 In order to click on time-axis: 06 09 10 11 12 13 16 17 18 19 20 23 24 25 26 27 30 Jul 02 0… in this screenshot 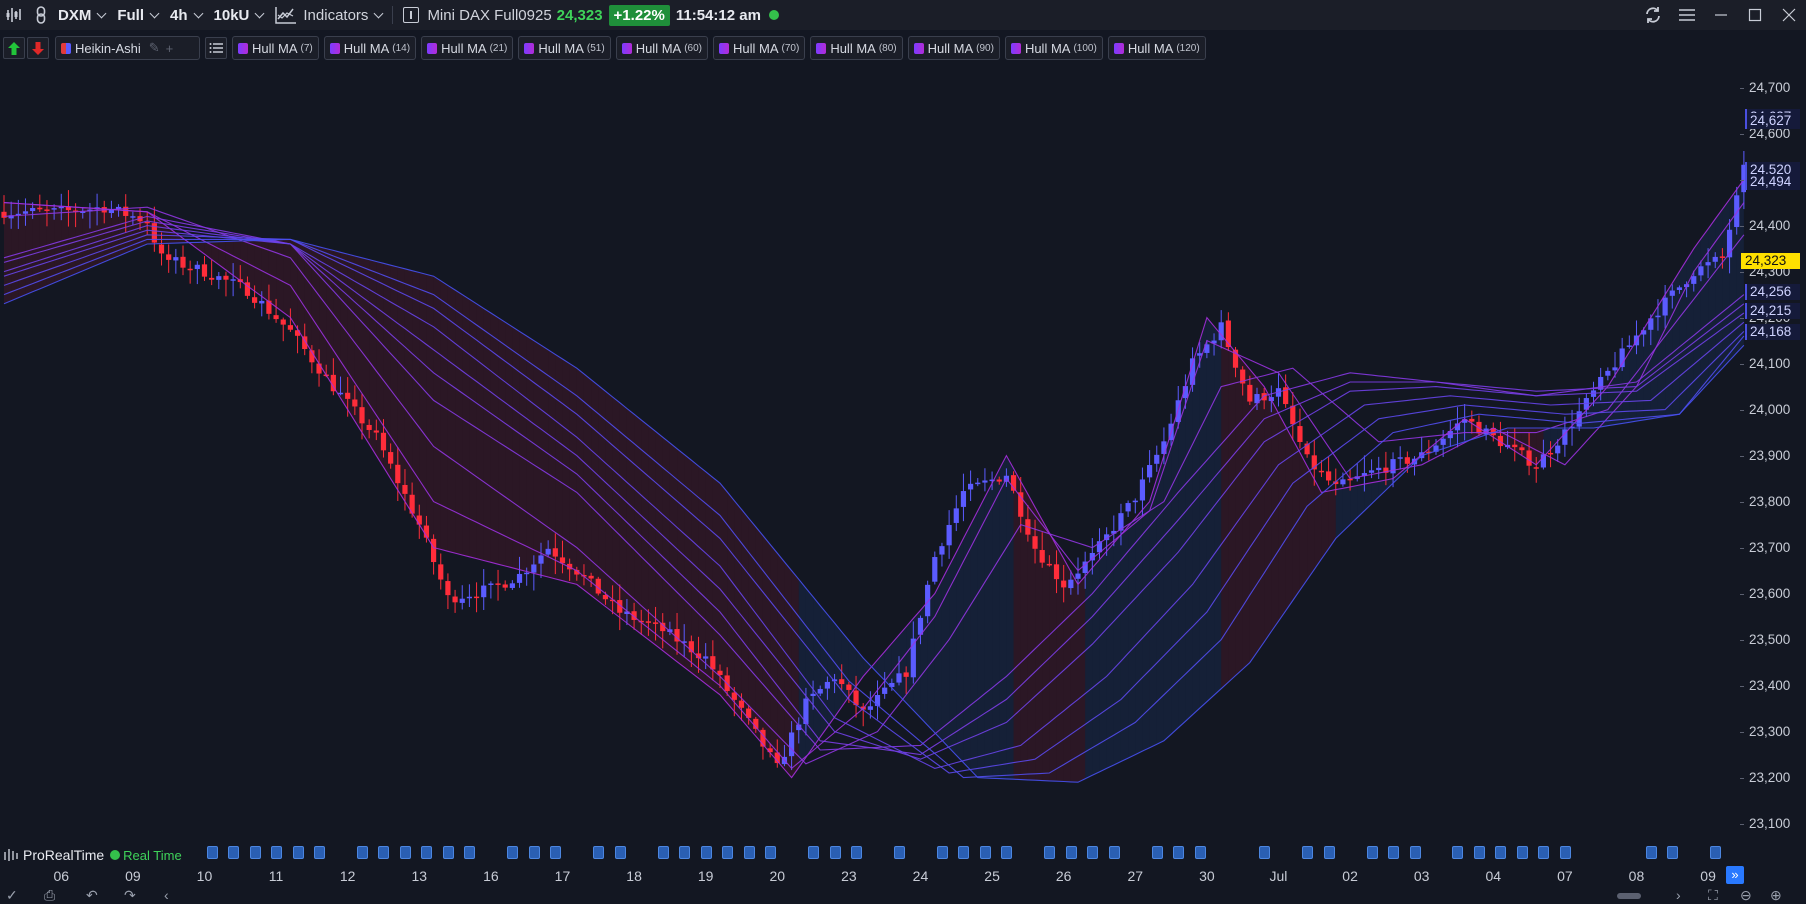, I will do `click(873, 875)`.